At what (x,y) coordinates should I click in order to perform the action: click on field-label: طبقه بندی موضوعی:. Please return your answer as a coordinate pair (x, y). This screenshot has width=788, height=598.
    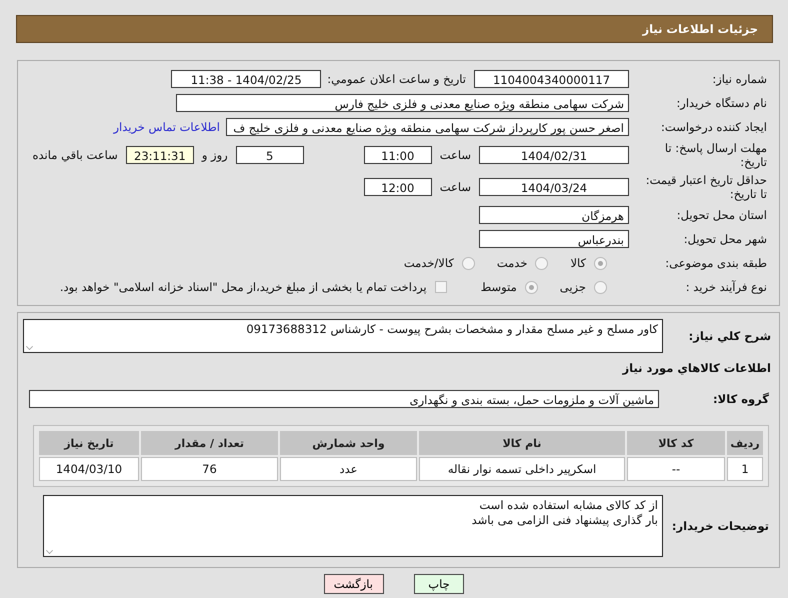
    Looking at the image, I should click on (716, 263).